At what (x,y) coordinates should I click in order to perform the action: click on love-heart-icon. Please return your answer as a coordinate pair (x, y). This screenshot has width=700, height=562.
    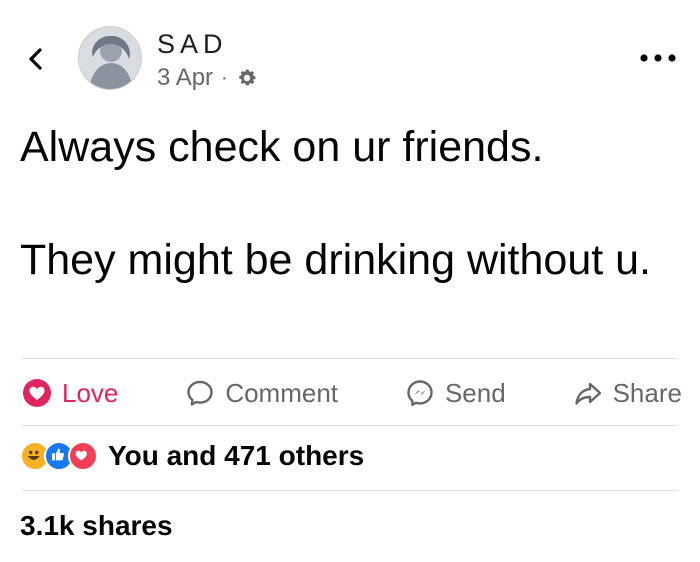
    Looking at the image, I should click on (37, 393).